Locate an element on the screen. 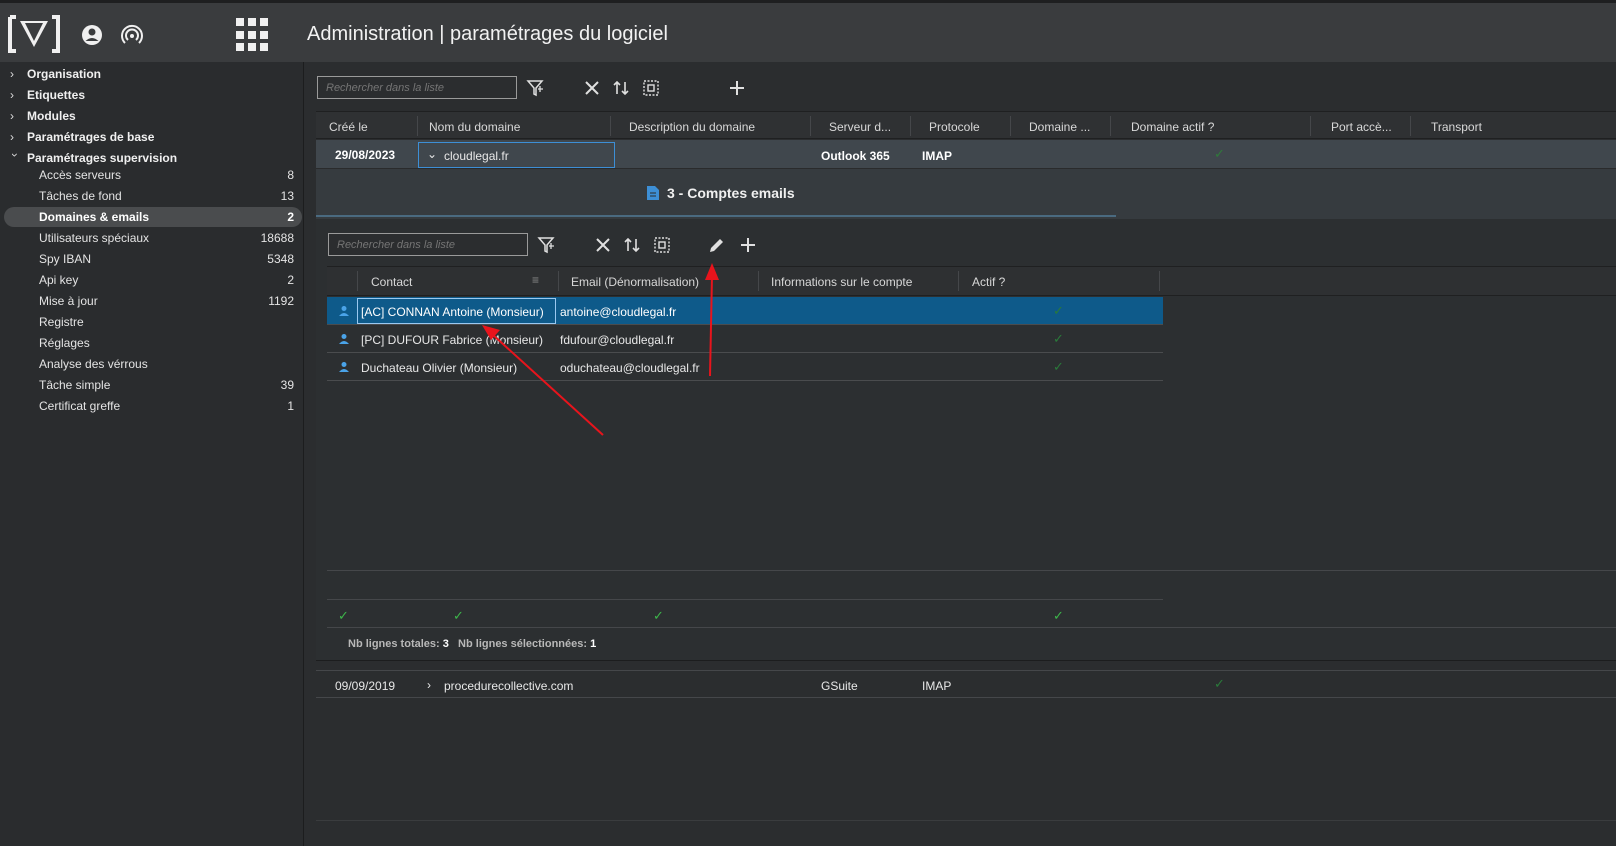 This screenshot has width=1616, height=846. broadcast-icon is located at coordinates (132, 35).